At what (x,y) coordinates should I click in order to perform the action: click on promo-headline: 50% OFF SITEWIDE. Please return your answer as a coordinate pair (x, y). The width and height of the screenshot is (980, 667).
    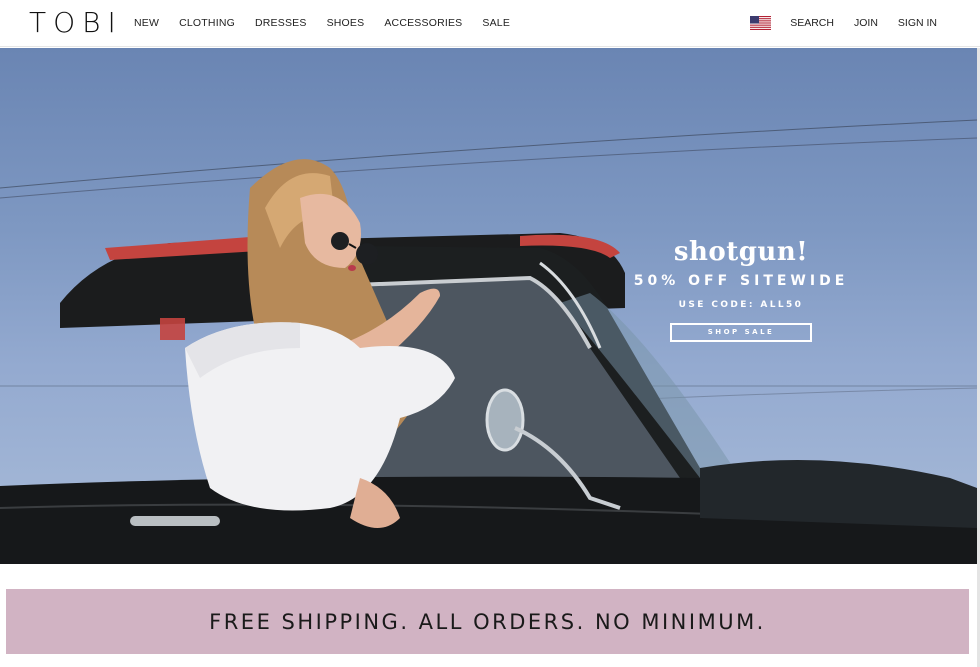
    Looking at the image, I should click on (741, 281).